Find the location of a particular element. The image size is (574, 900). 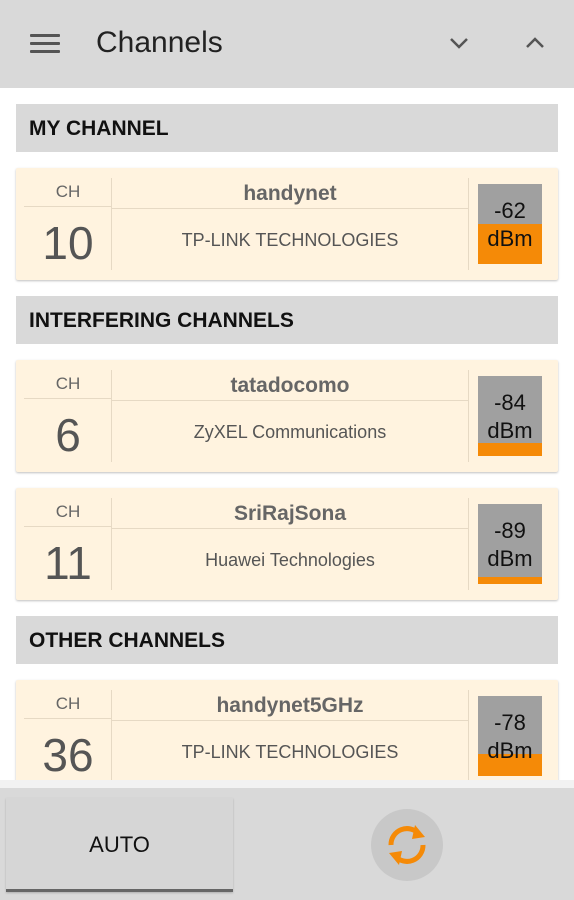

signal-meter: -84 dBm is located at coordinates (510, 416).